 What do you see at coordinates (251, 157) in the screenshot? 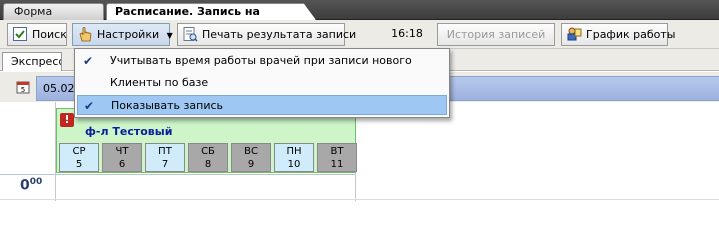
I see `day-button-sun: ВС 9` at bounding box center [251, 157].